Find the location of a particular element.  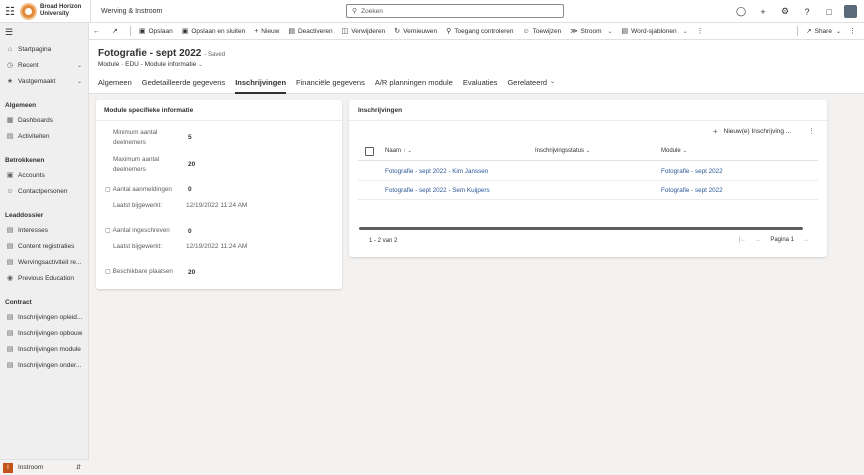

nav-item-label: Inschrijvingen module is located at coordinates (49, 349).